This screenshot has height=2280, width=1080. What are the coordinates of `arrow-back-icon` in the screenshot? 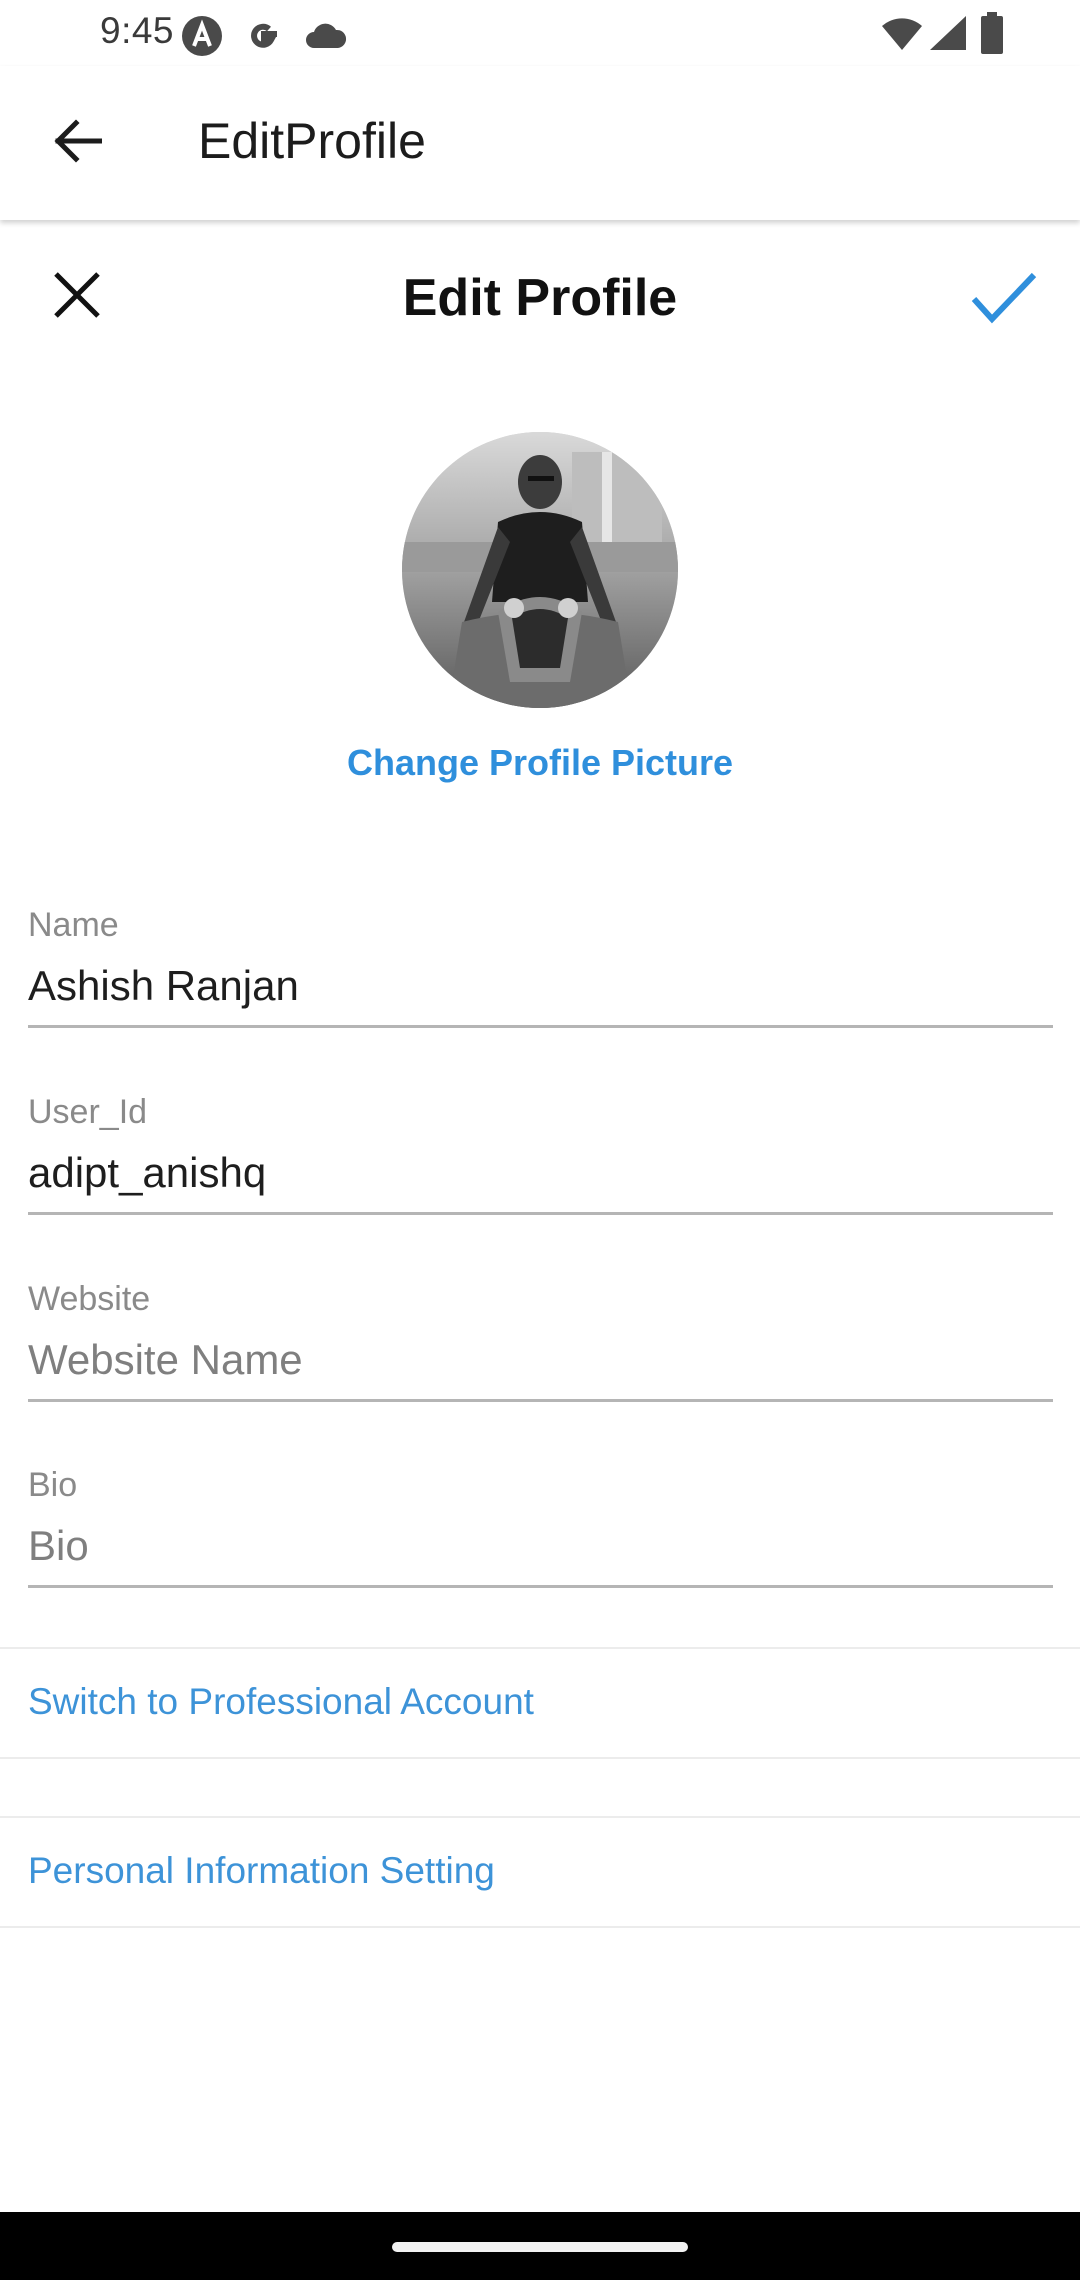 It's located at (77, 143).